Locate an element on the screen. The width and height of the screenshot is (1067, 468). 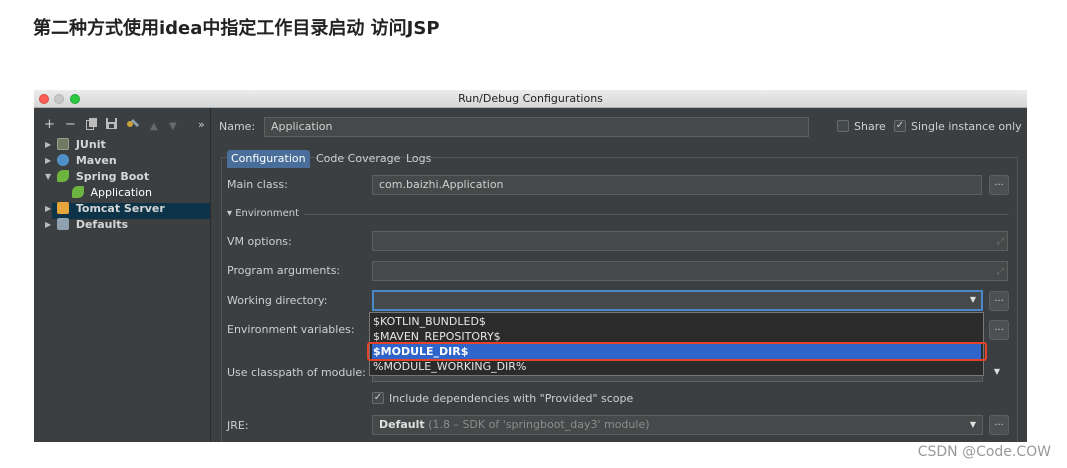
tree-item-spring-boot: ▼ Spring Boot is located at coordinates (97, 177).